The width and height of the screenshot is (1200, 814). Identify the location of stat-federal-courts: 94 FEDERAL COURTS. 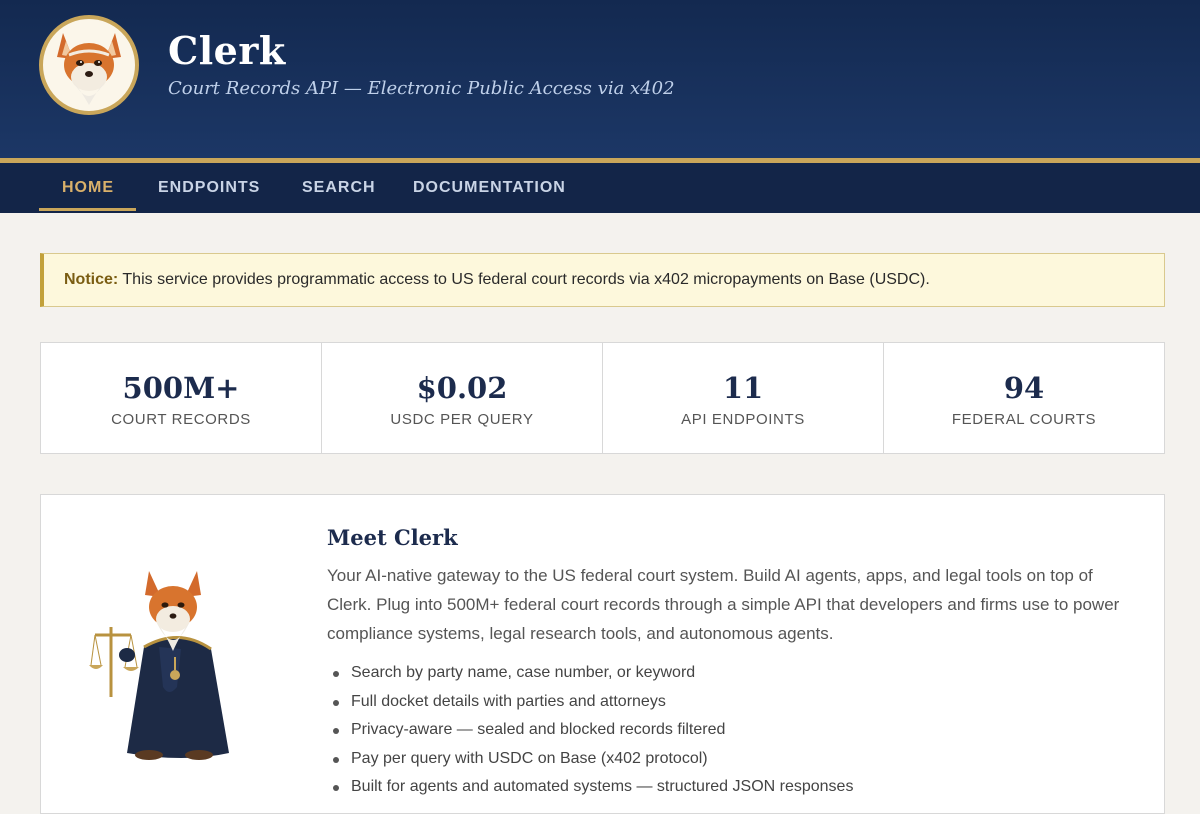
(1024, 398).